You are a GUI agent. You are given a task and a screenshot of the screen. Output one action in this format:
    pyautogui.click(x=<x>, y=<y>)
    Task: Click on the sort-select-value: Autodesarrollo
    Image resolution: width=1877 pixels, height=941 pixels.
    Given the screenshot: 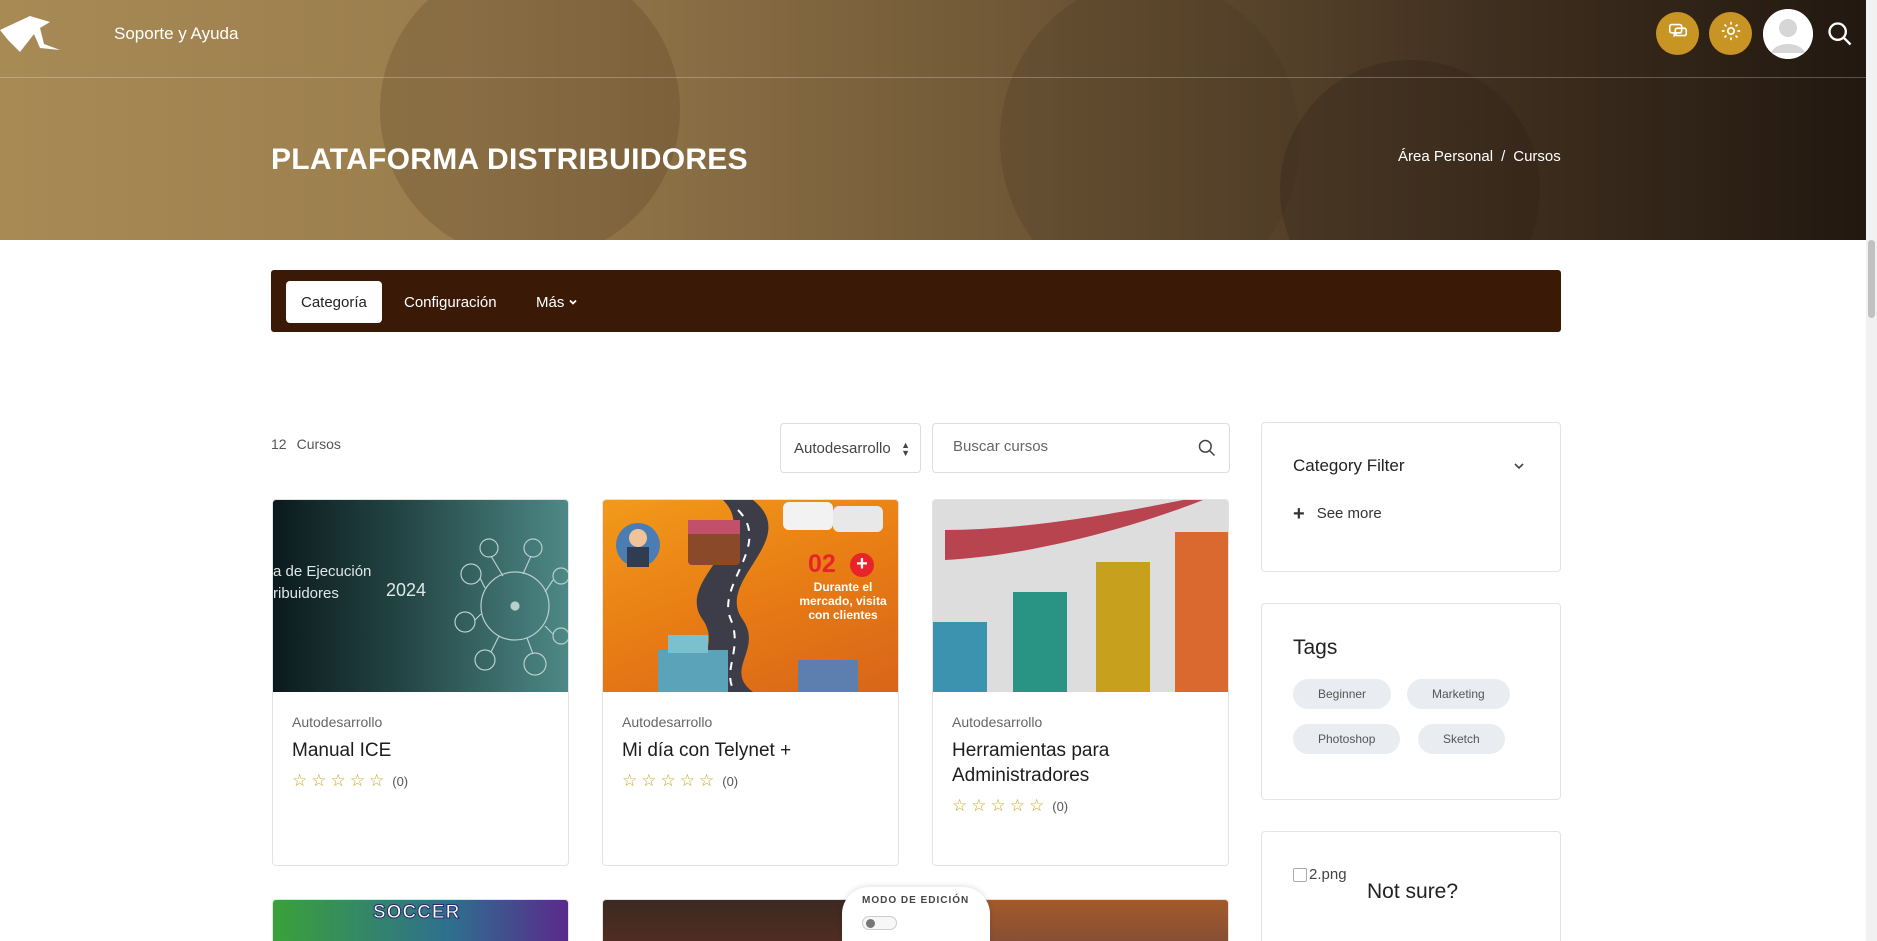 What is the action you would take?
    pyautogui.click(x=842, y=448)
    